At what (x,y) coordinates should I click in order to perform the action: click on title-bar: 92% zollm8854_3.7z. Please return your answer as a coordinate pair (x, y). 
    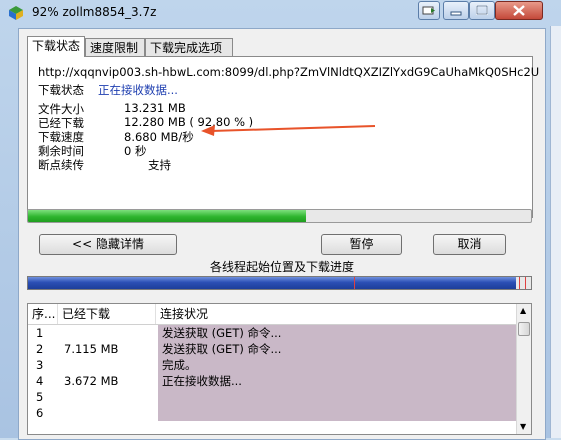
    Looking at the image, I should click on (280, 13).